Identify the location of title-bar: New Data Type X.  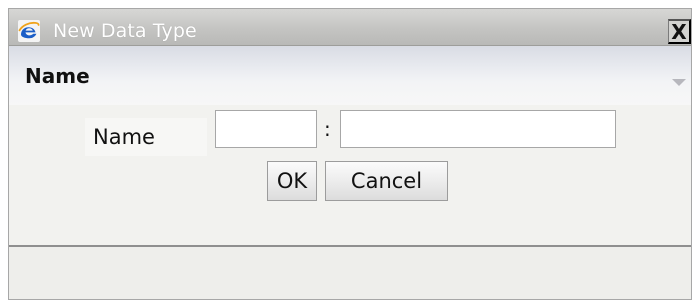
(350, 27).